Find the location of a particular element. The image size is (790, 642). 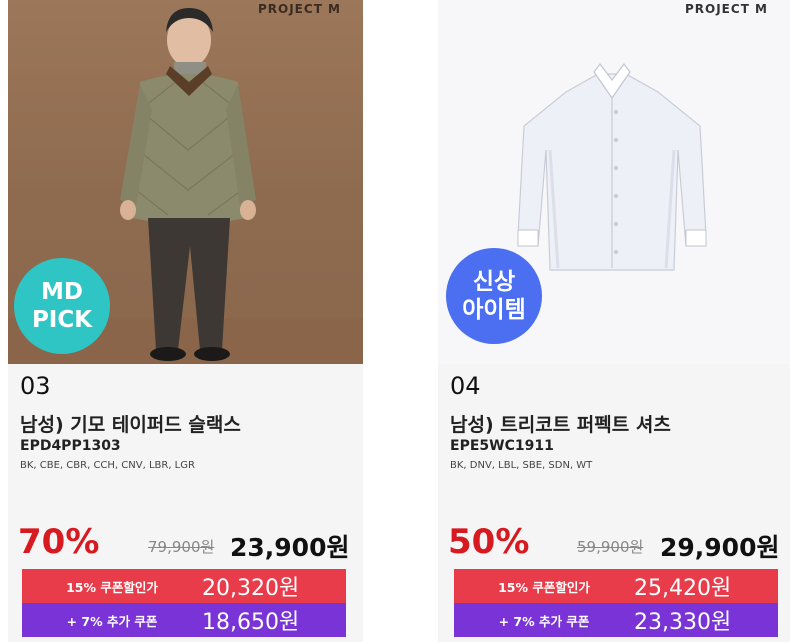

coupon-price: 25,420원 is located at coordinates (683, 588).